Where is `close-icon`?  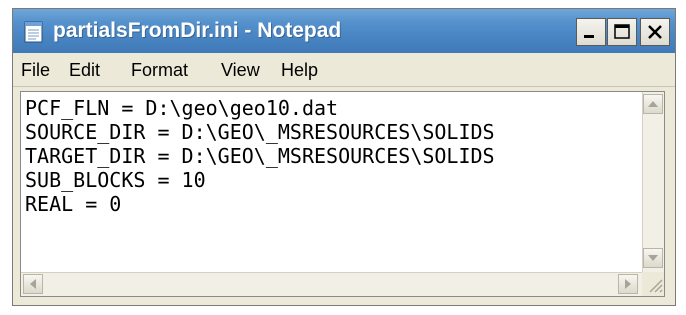 close-icon is located at coordinates (655, 32).